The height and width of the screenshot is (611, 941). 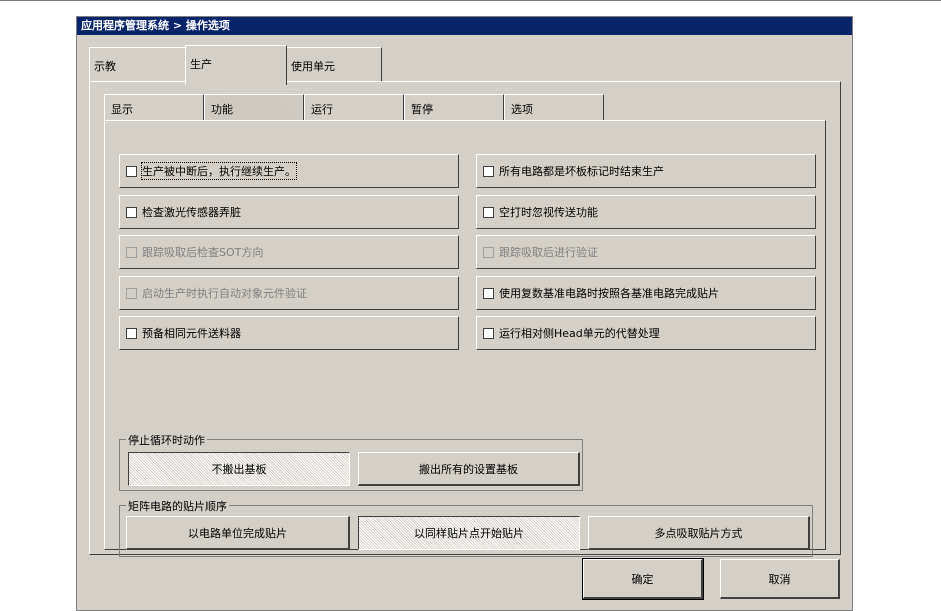 What do you see at coordinates (236, 65) in the screenshot?
I see `tab-production: 生产` at bounding box center [236, 65].